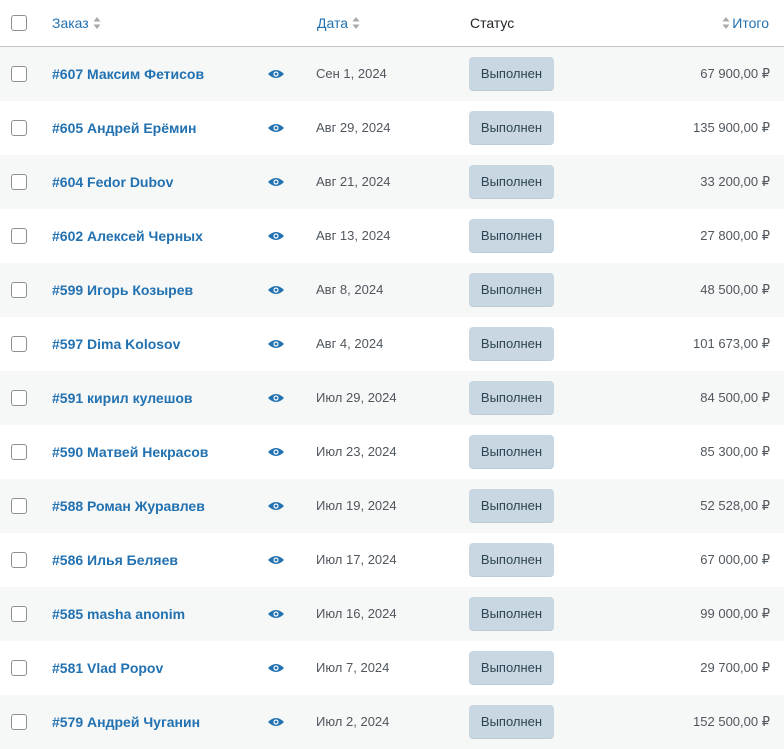 The height and width of the screenshot is (749, 784). I want to click on column-header-date-label: Дата, so click(333, 23).